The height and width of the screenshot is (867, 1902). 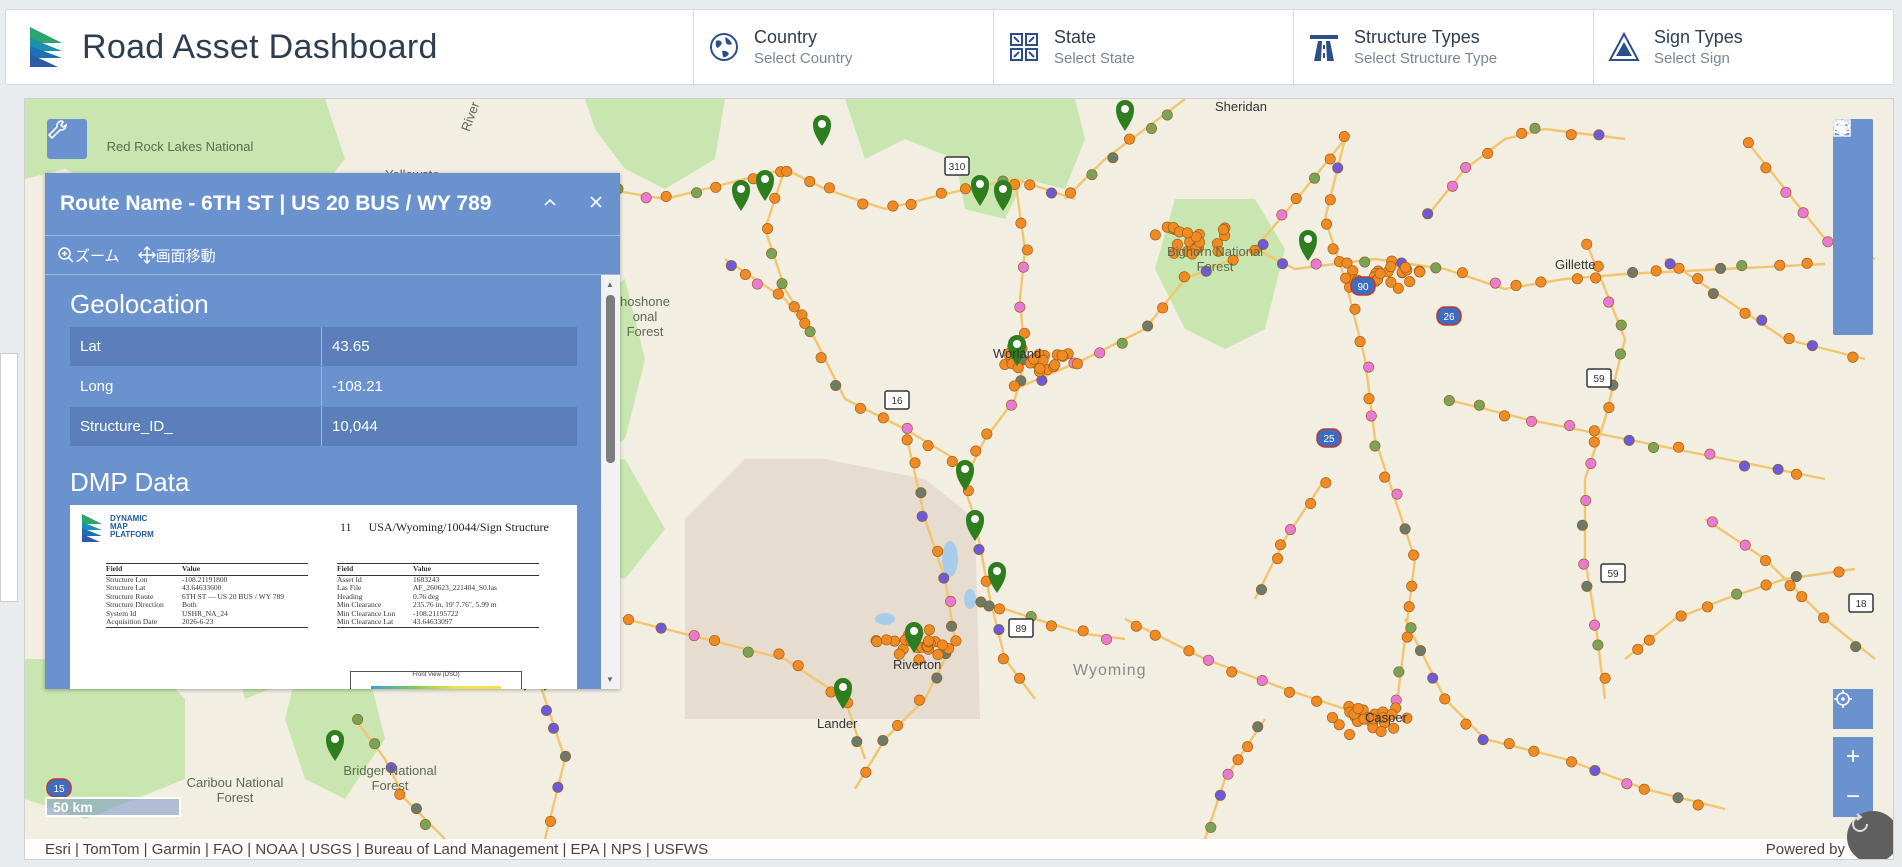 What do you see at coordinates (436, 680) in the screenshot?
I see `front-view-thumbnail: Front View (DSO)` at bounding box center [436, 680].